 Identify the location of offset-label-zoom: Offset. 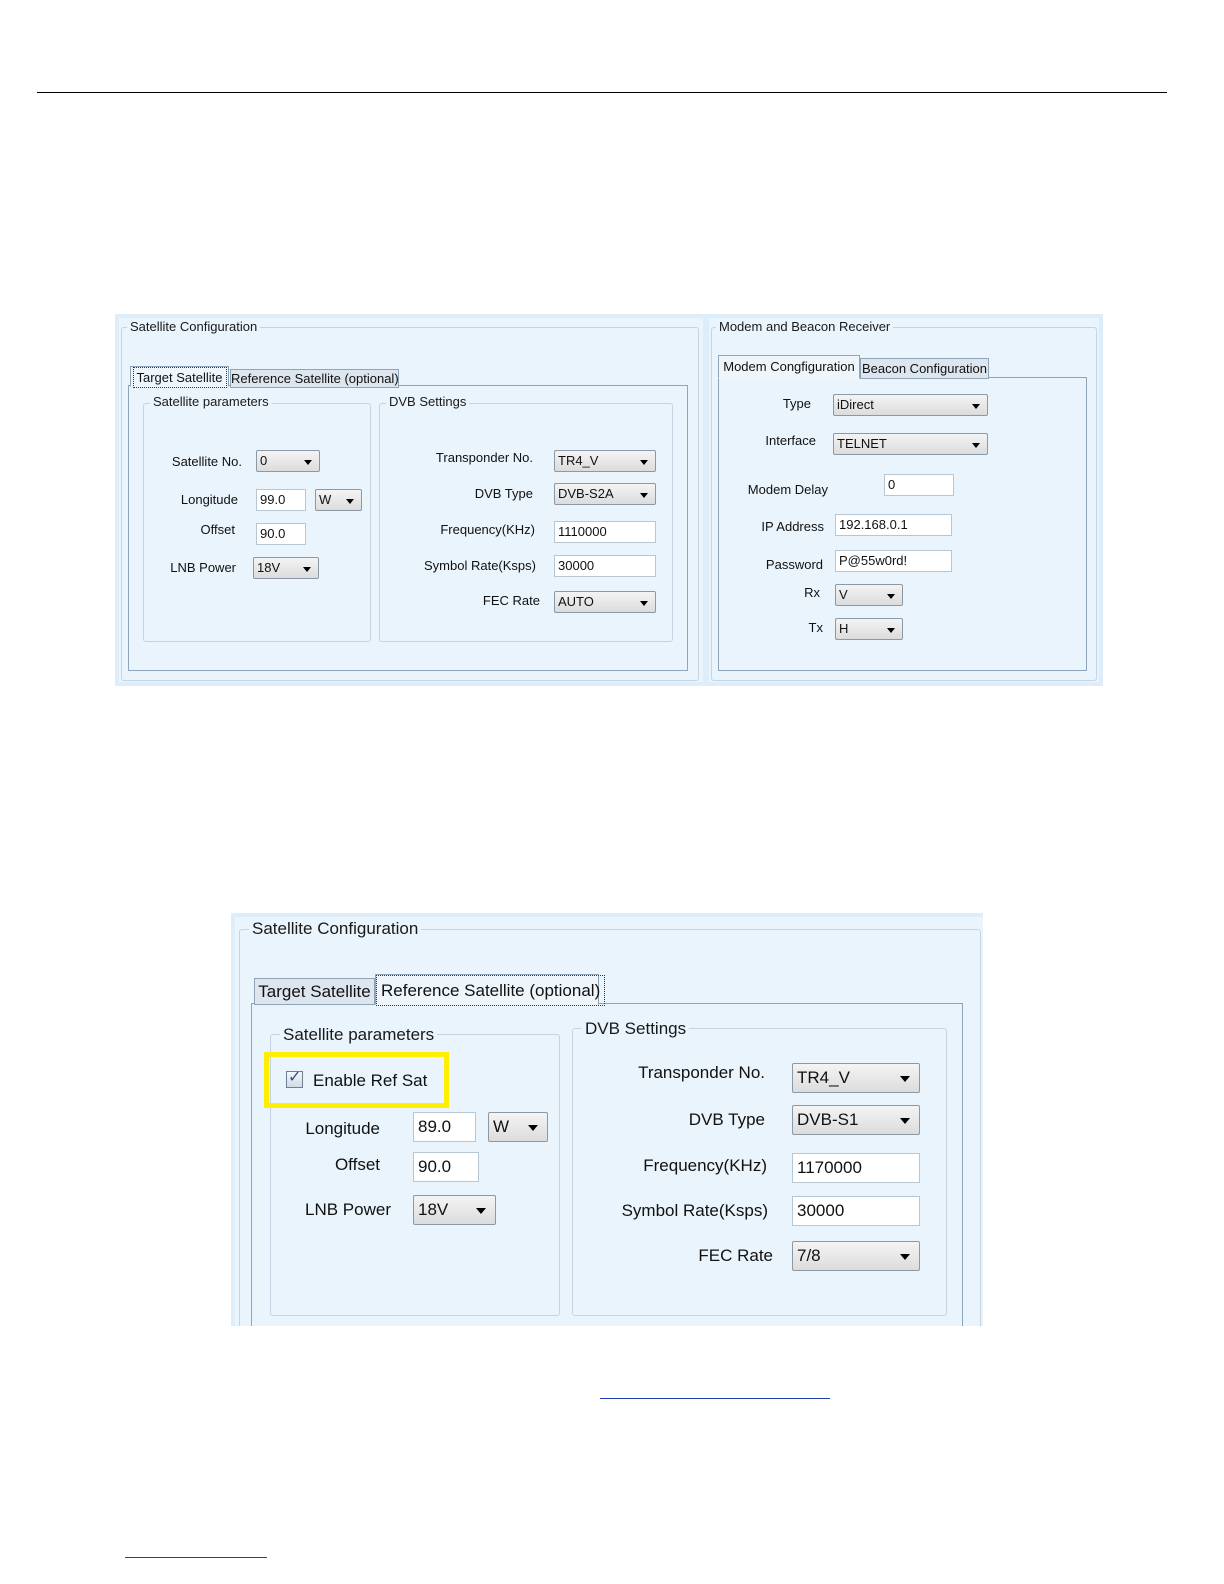
(357, 1164).